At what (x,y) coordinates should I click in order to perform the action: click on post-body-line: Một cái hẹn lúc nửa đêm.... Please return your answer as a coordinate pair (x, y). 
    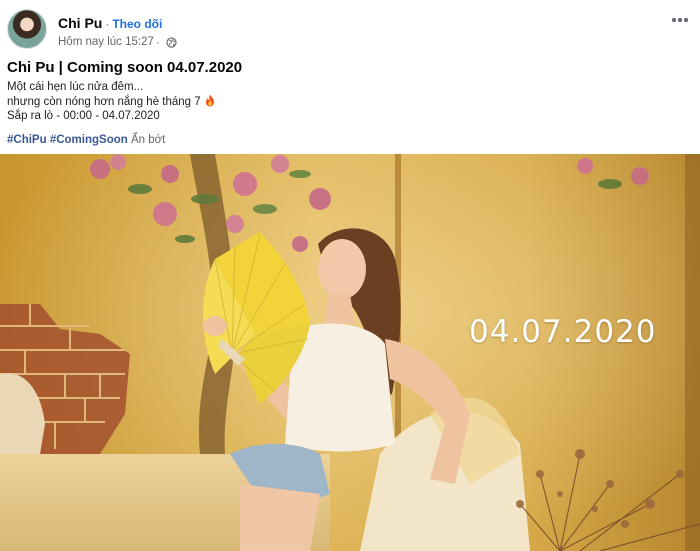
    Looking at the image, I should click on (75, 87).